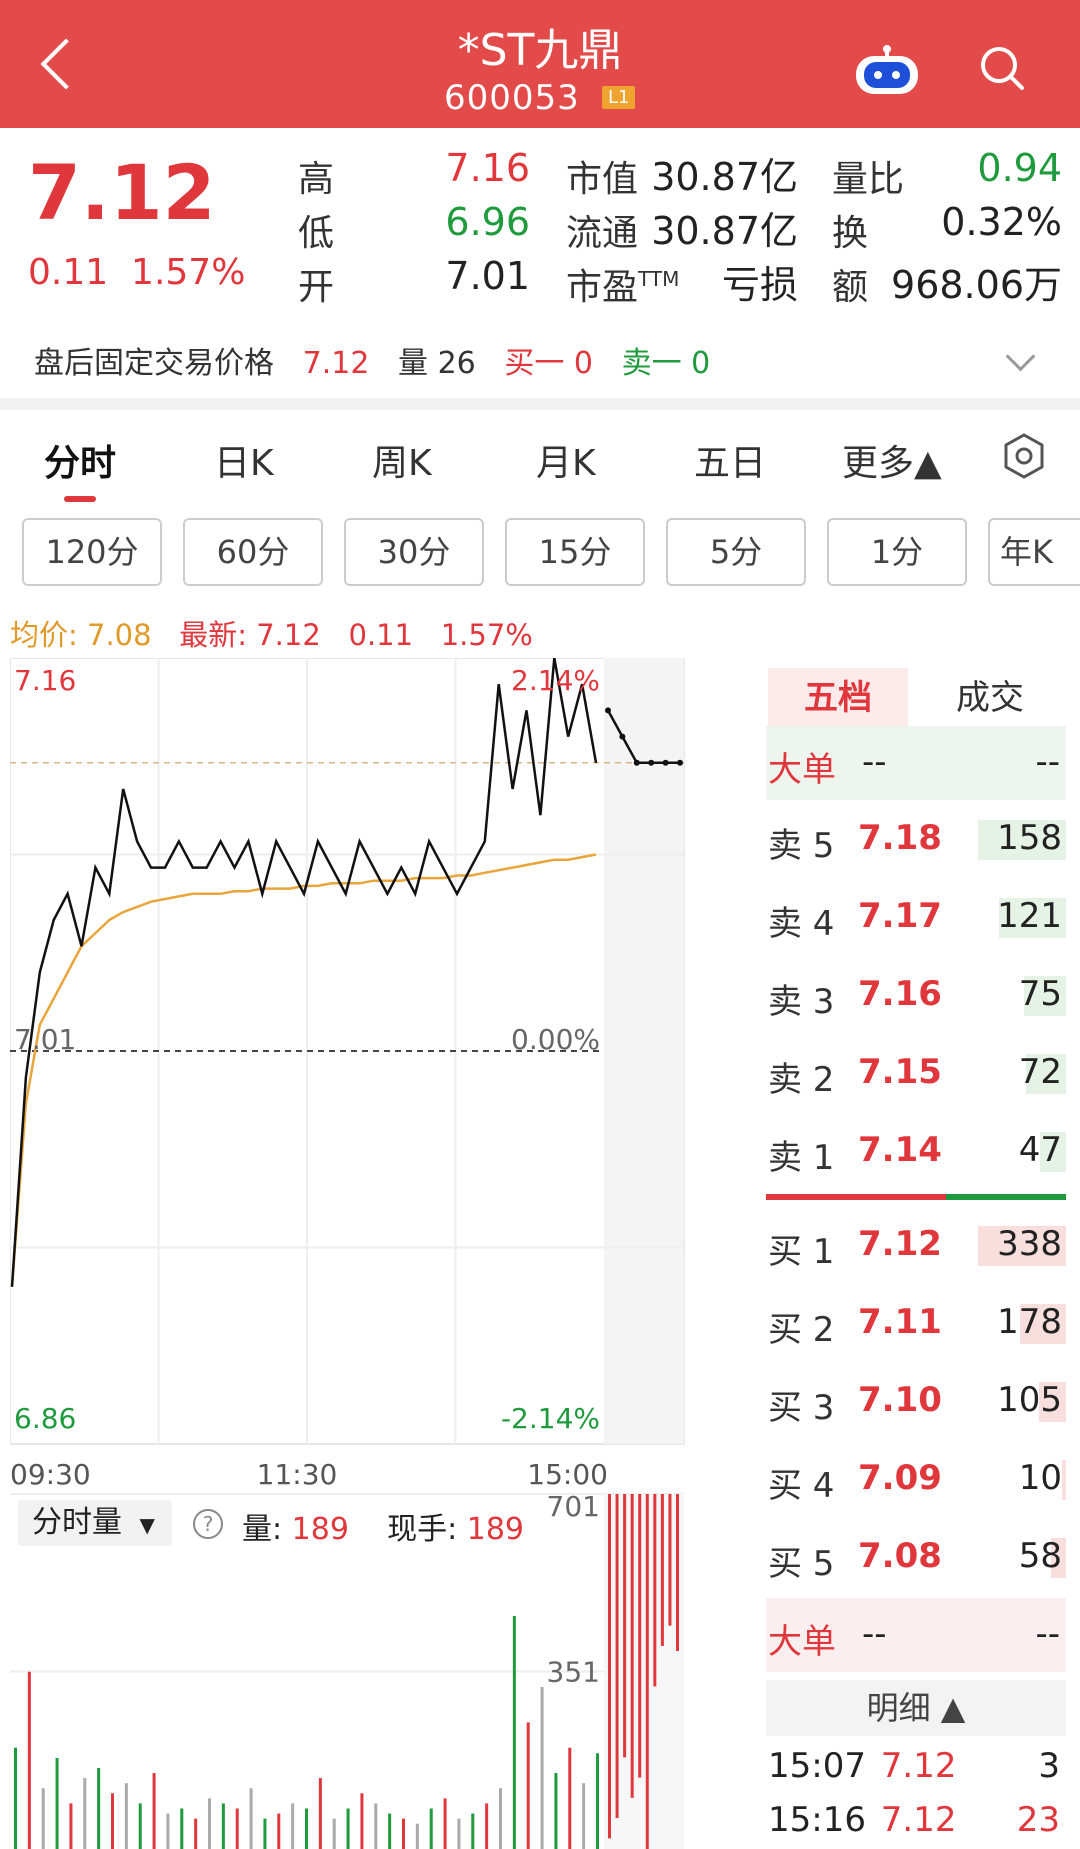 This screenshot has height=1849, width=1080. Describe the element at coordinates (1038, 1820) in the screenshot. I see `tick-vol: 23` at that location.